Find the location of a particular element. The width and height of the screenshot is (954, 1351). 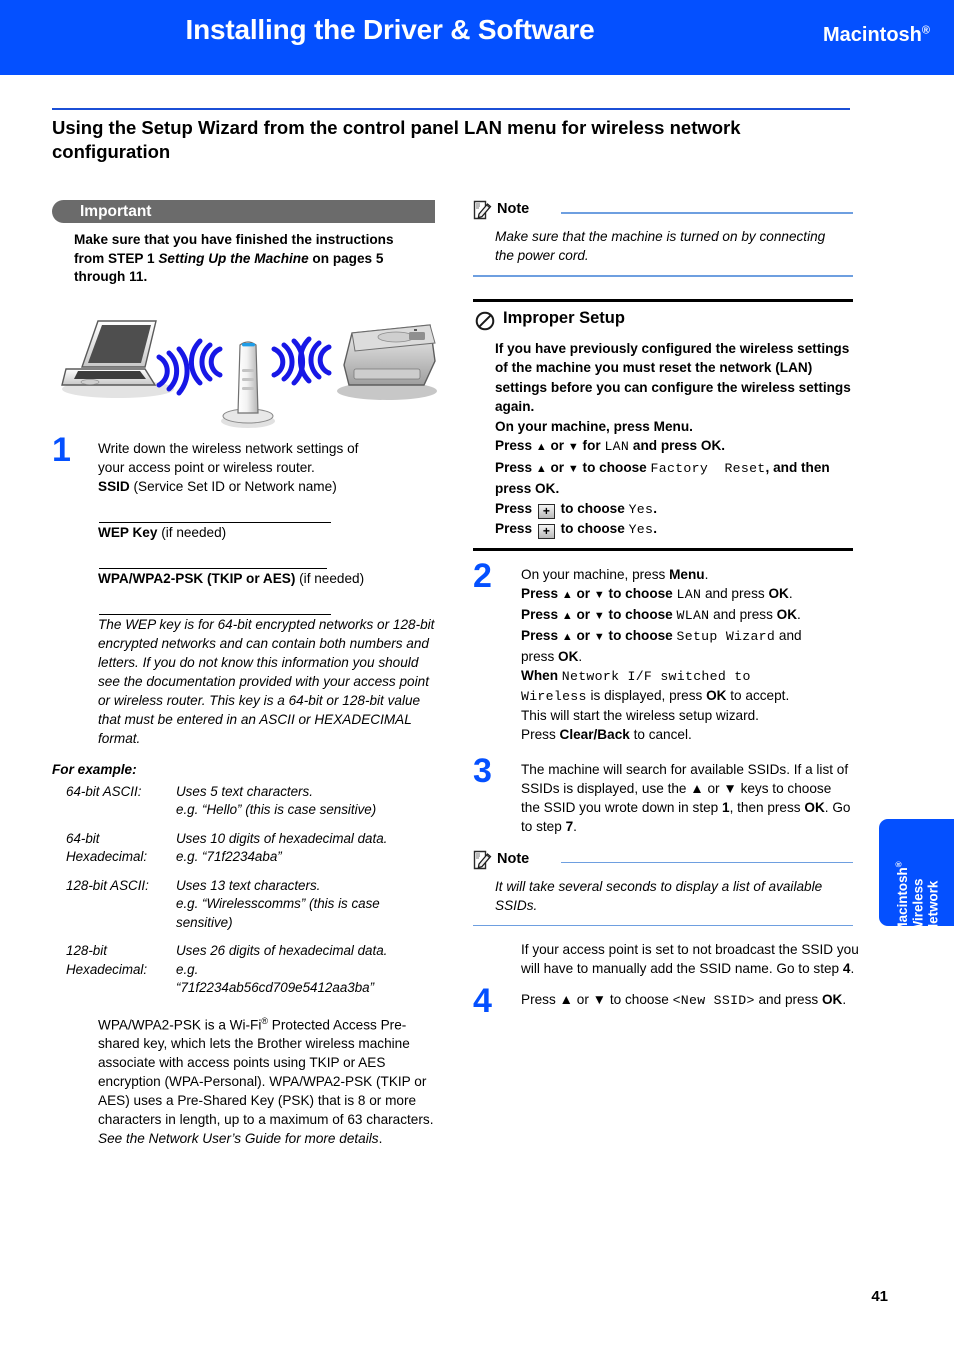

note-rule is located at coordinates (707, 213).